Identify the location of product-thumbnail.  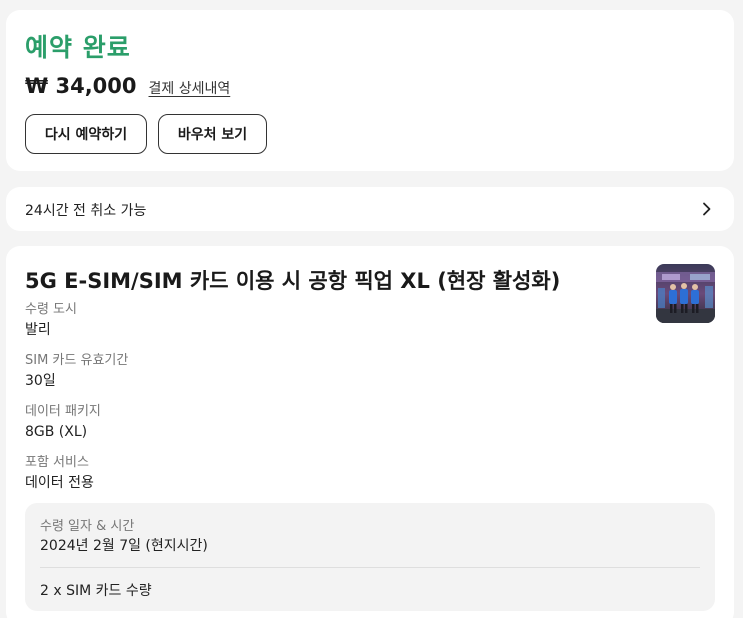
(685, 293).